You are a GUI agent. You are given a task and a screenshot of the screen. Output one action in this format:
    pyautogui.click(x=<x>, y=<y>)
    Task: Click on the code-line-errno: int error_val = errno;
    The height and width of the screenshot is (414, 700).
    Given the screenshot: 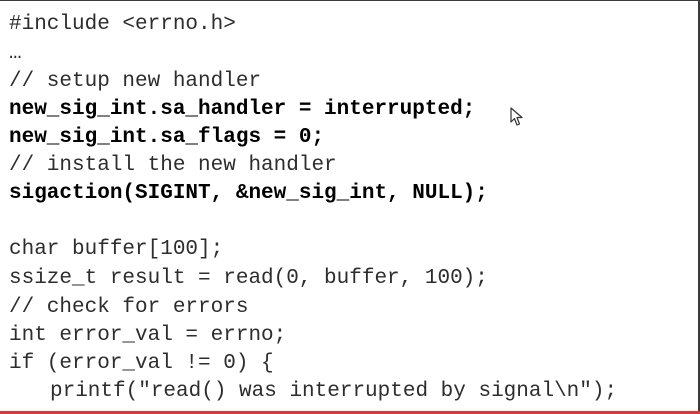 What is the action you would take?
    pyautogui.click(x=148, y=335)
    